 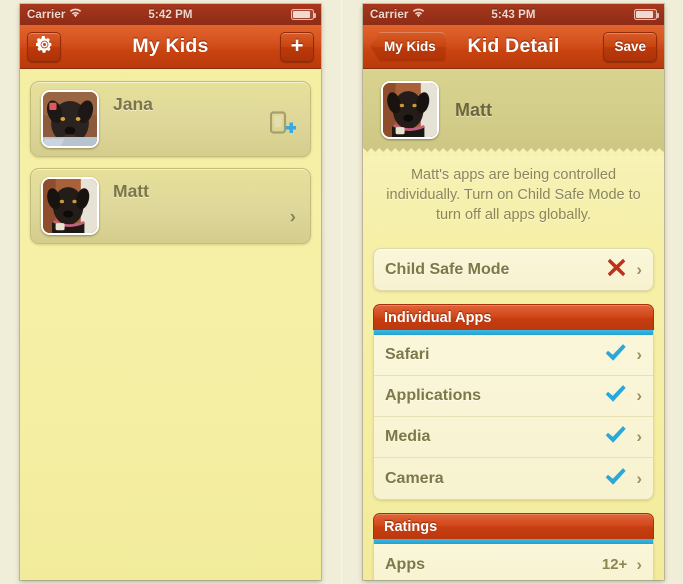 I want to click on back-button: My Kids, so click(x=408, y=46).